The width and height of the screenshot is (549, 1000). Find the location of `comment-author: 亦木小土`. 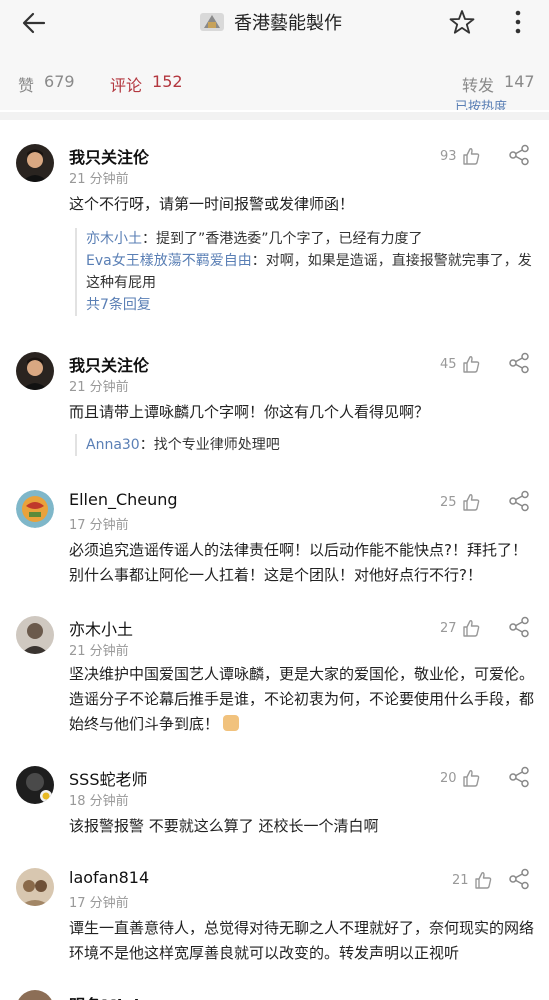

comment-author: 亦木小土 is located at coordinates (101, 628).